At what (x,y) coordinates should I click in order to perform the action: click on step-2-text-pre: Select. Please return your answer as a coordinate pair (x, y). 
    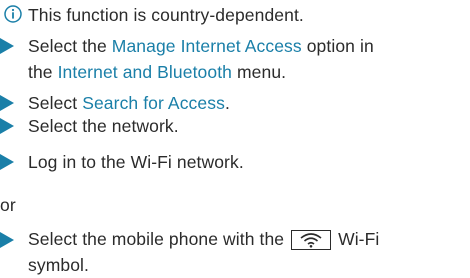
    Looking at the image, I should click on (55, 103).